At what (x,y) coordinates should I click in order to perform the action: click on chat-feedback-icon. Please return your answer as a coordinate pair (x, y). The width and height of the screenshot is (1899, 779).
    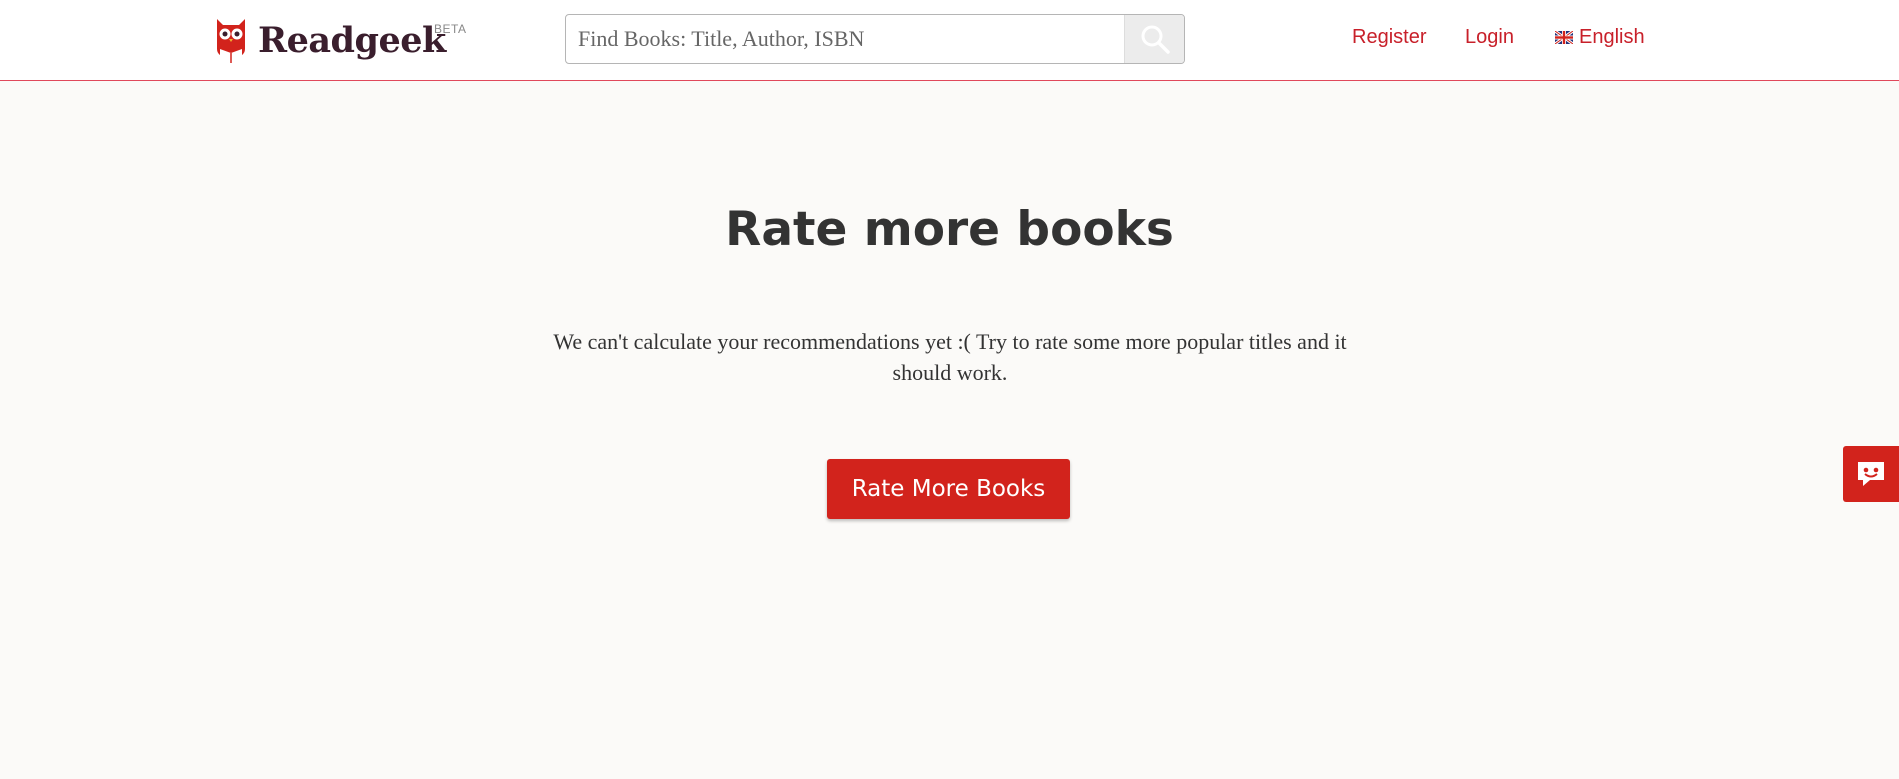
    Looking at the image, I should click on (1871, 474).